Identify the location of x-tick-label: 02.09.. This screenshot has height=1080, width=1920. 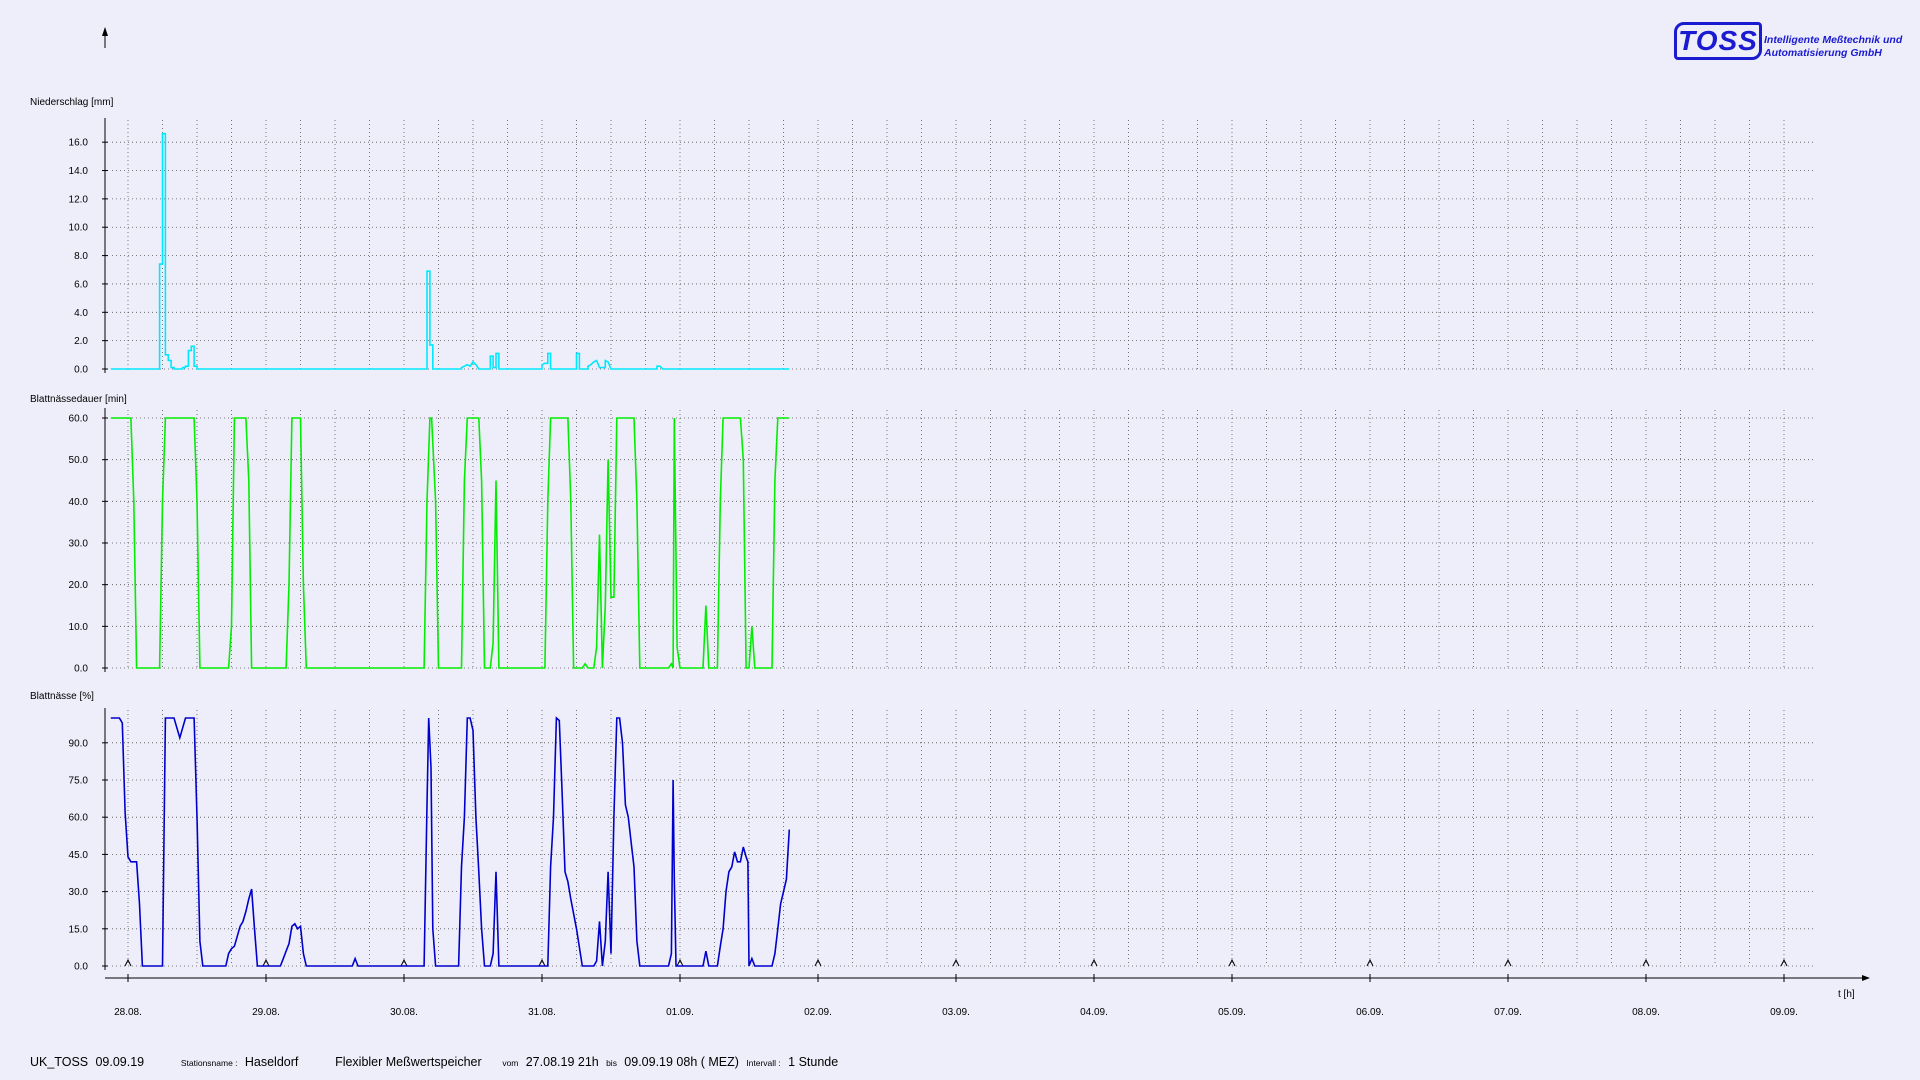
(818, 1012).